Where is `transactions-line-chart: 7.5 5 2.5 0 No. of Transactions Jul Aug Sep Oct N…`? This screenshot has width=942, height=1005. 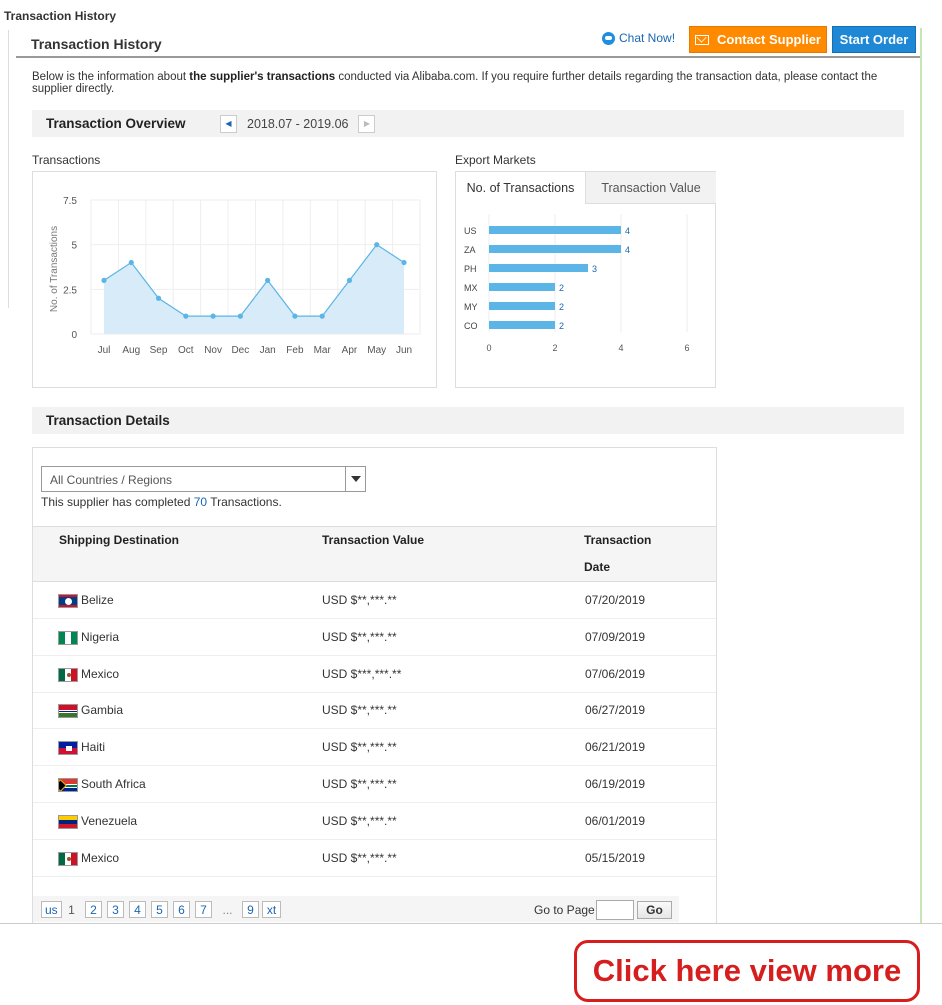 transactions-line-chart: 7.5 5 2.5 0 No. of Transactions Jul Aug Sep Oct N… is located at coordinates (235, 276).